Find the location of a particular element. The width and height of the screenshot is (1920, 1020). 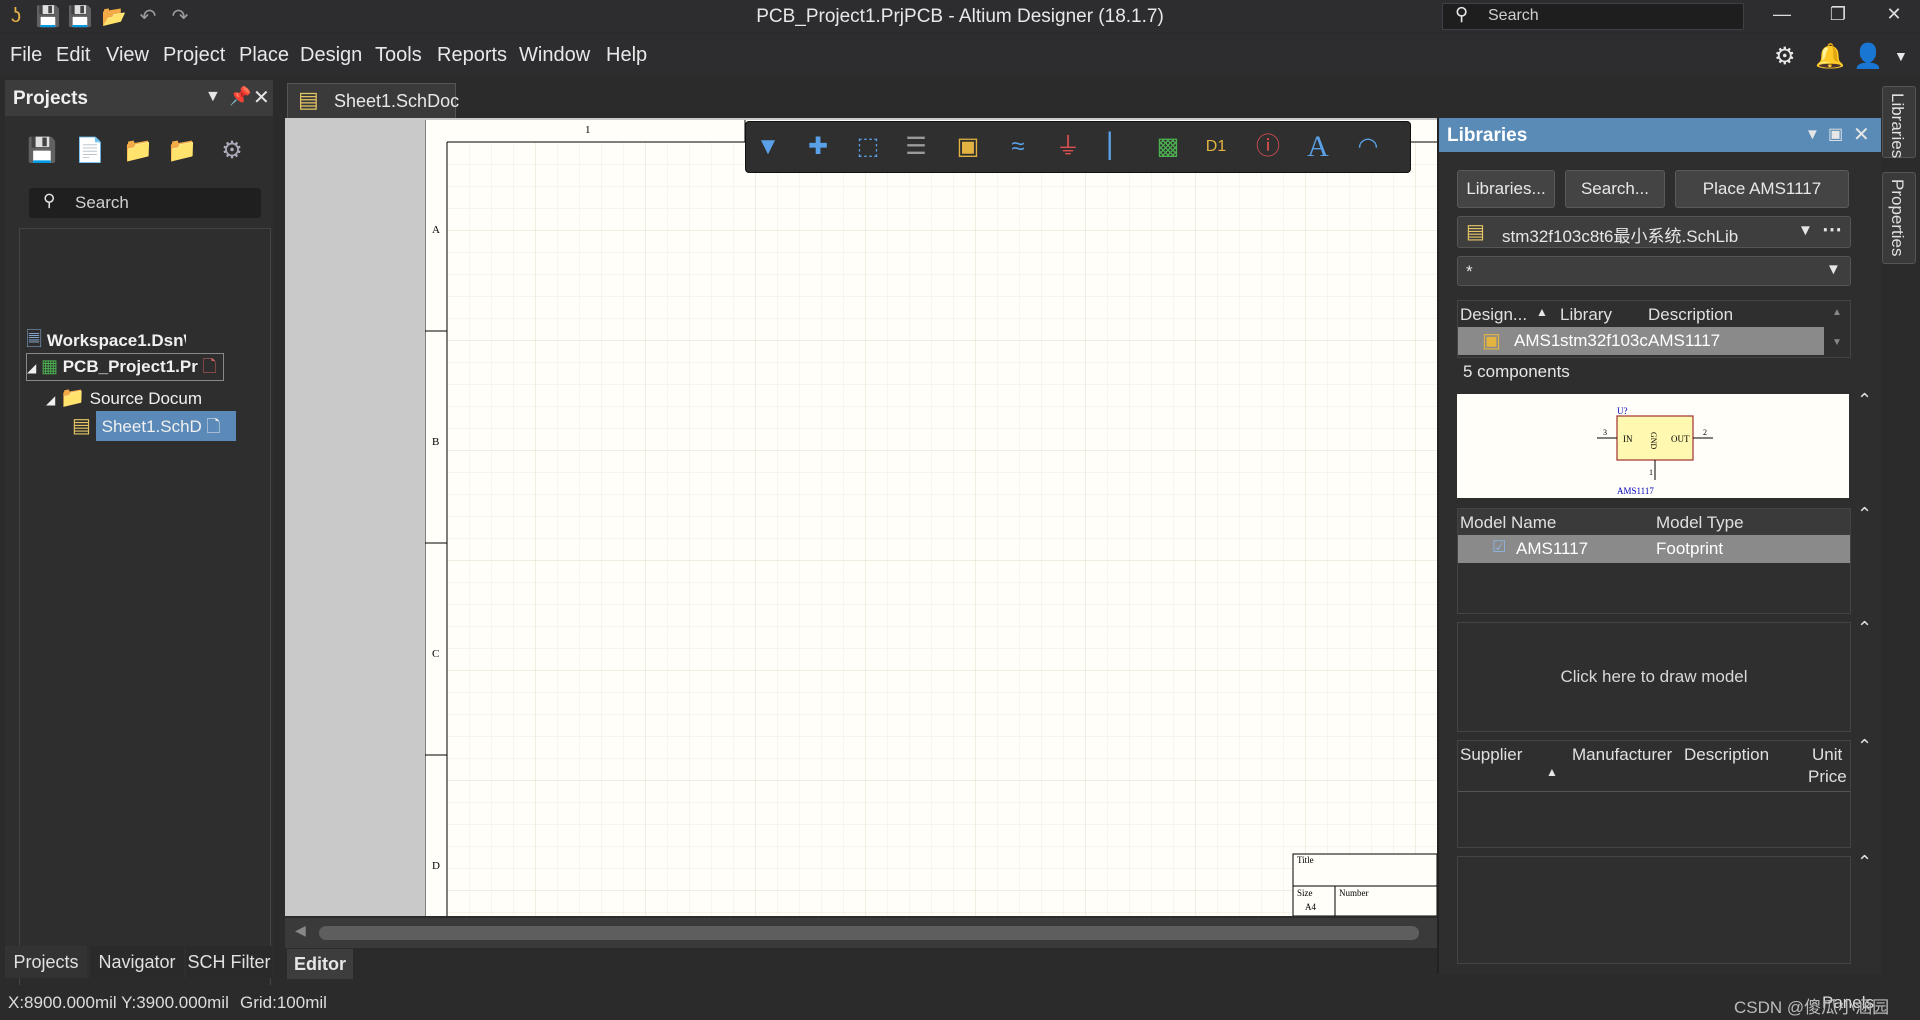

settings-gear-icon: ⚙ is located at coordinates (1785, 56).